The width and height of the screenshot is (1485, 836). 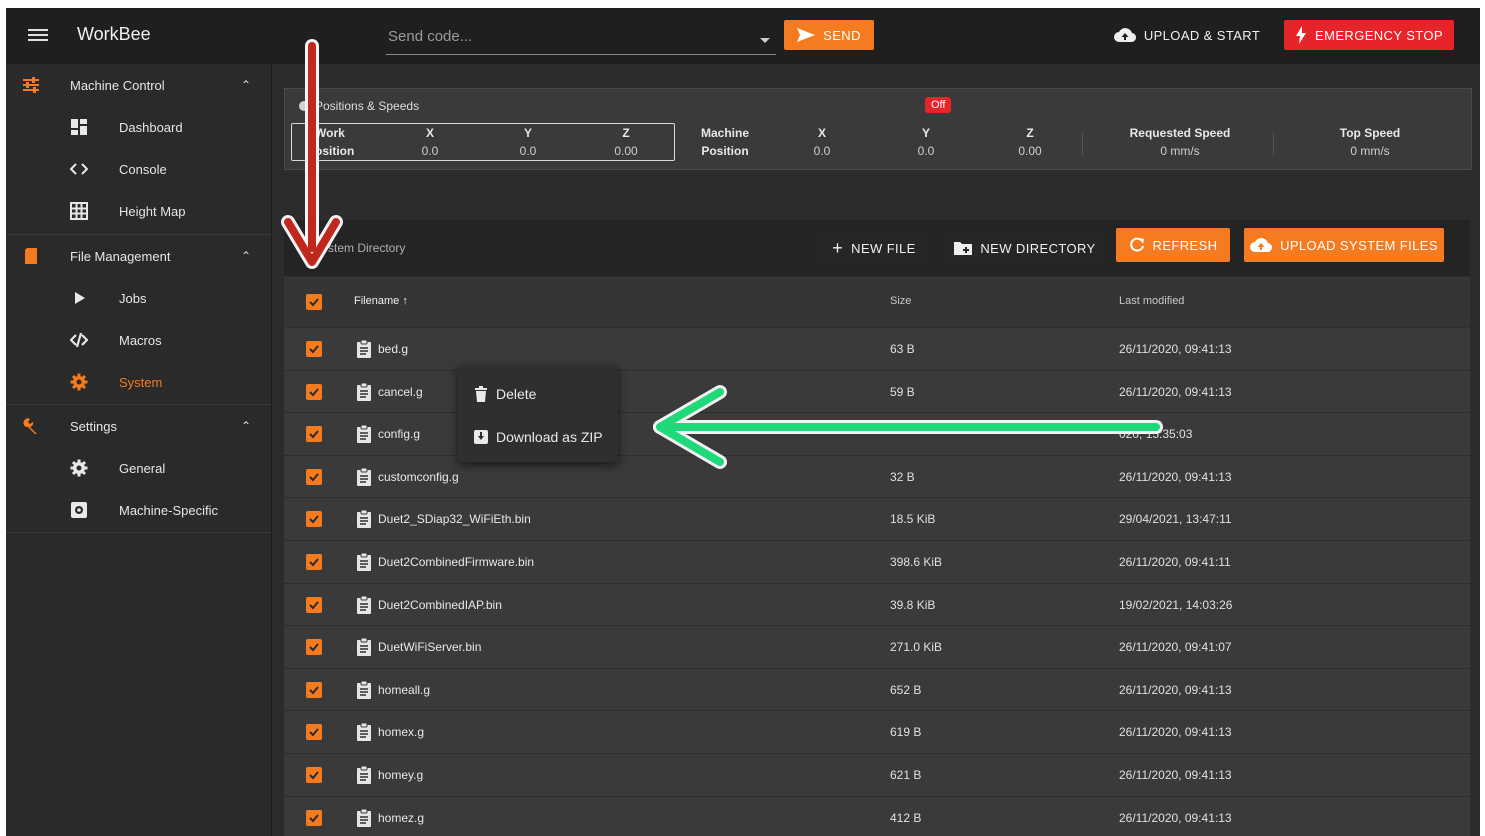 What do you see at coordinates (877, 732) in the screenshot?
I see `table-row: homex.g 619 B 26/11/2020, 09:41:13` at bounding box center [877, 732].